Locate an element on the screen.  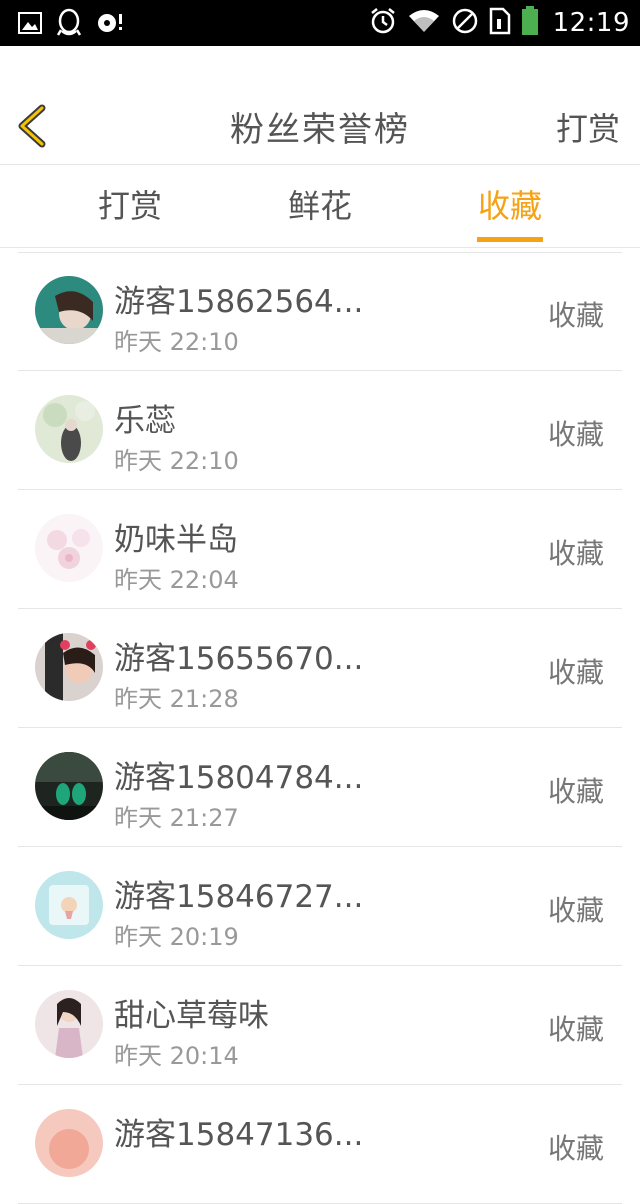
image-icon is located at coordinates (30, 25).